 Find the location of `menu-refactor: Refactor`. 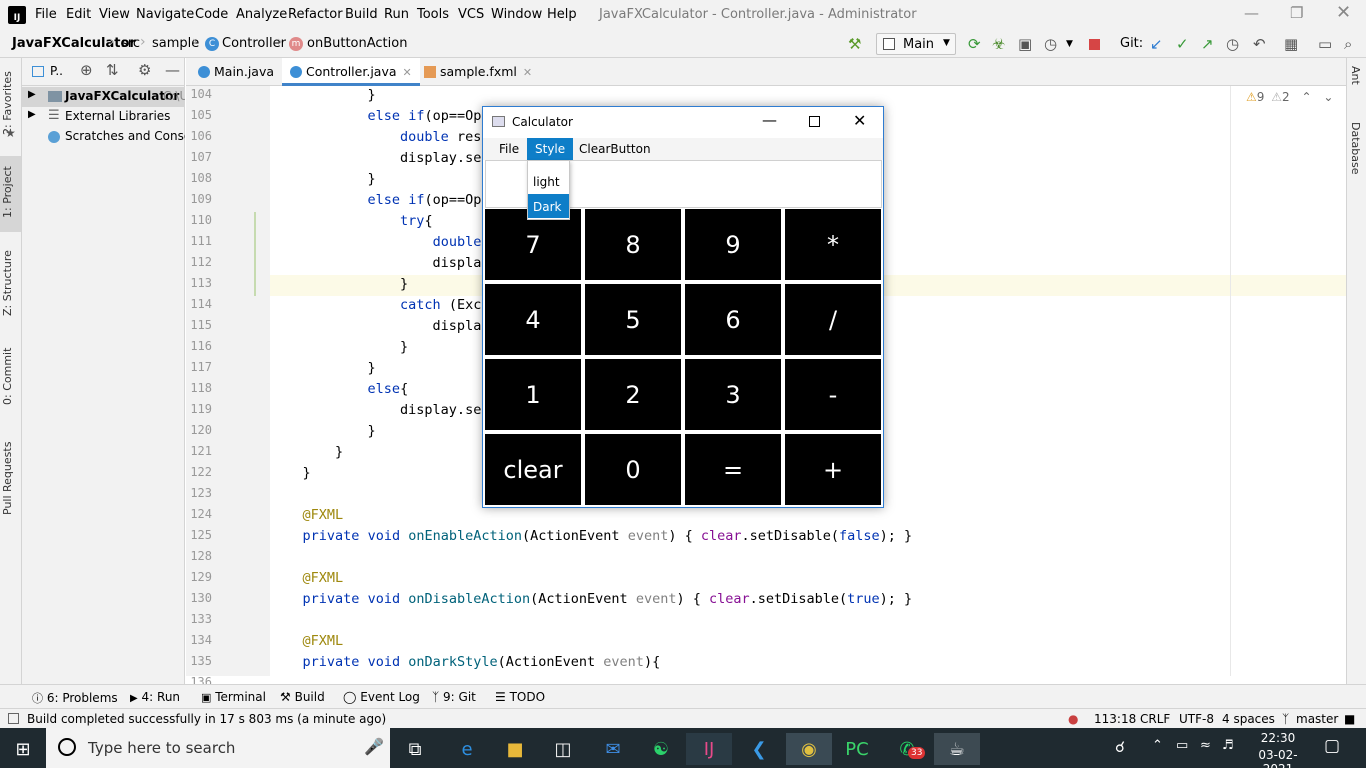

menu-refactor: Refactor is located at coordinates (315, 14).